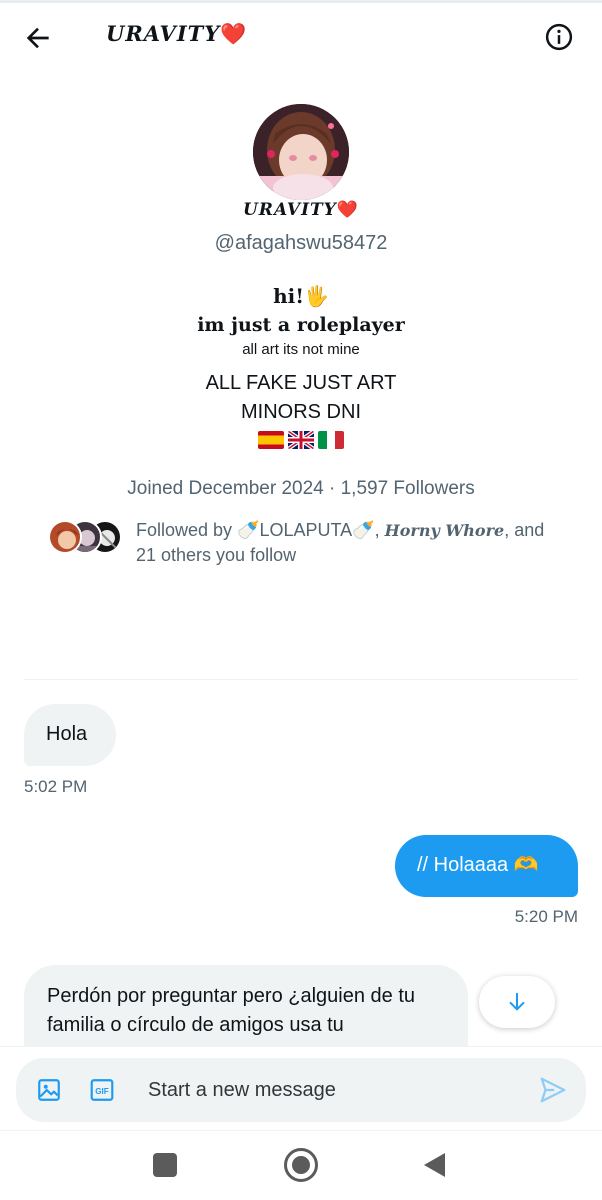 Image resolution: width=602 pixels, height=1200 pixels. I want to click on divider, so click(301, 679).